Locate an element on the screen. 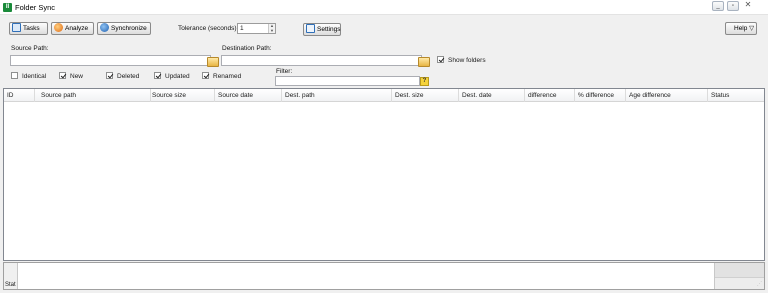  help-button-label: Help ▽ is located at coordinates (744, 28).